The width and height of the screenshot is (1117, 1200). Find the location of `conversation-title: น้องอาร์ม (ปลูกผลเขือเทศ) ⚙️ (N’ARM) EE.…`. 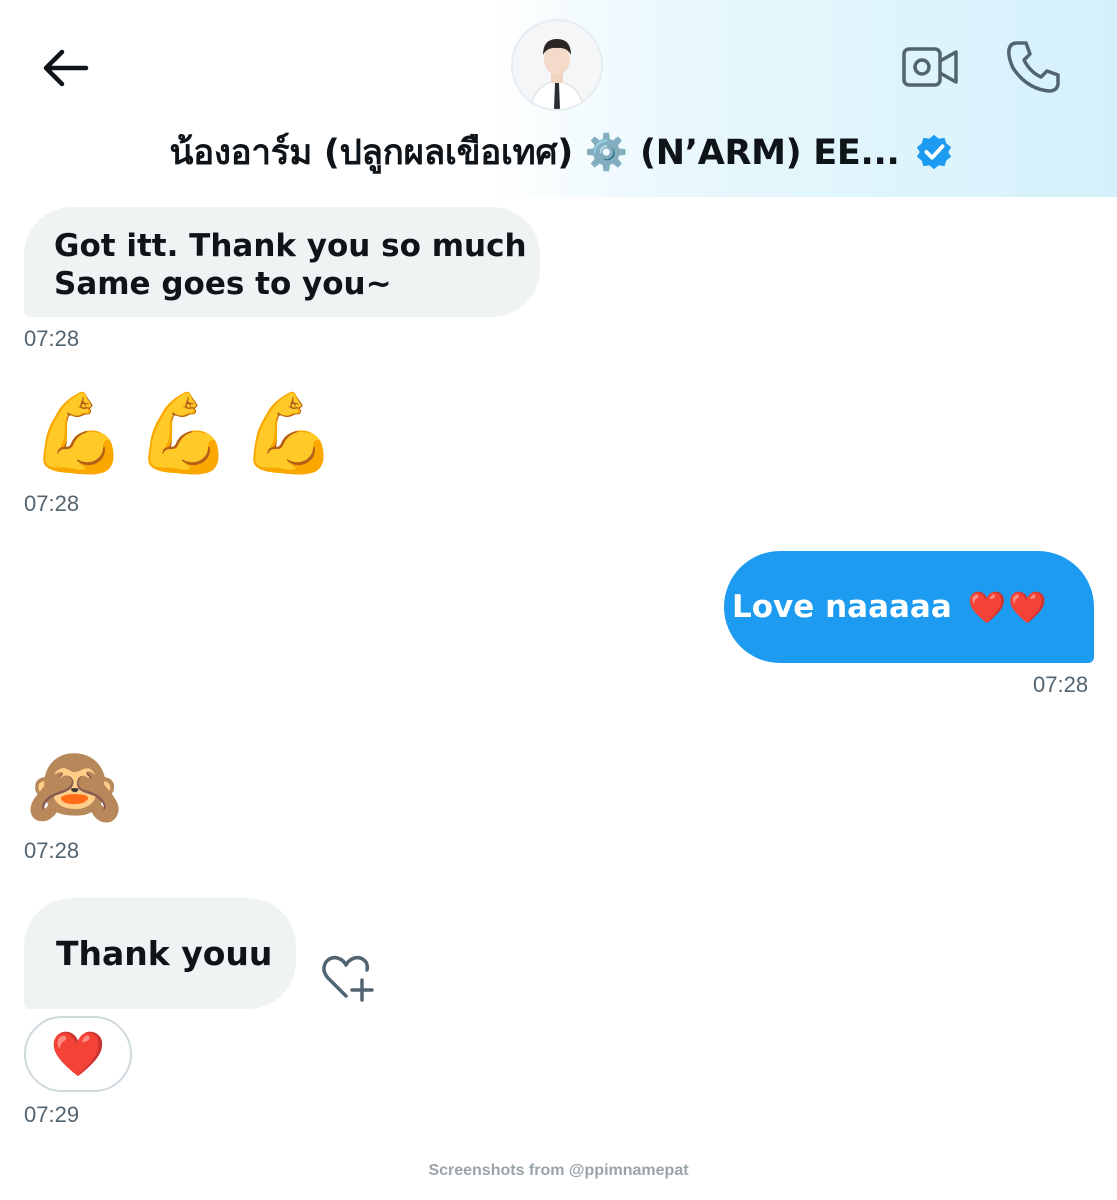

conversation-title: น้องอาร์ม (ปลูกผลเขือเทศ) ⚙️ (N’ARM) EE.… is located at coordinates (534, 152).